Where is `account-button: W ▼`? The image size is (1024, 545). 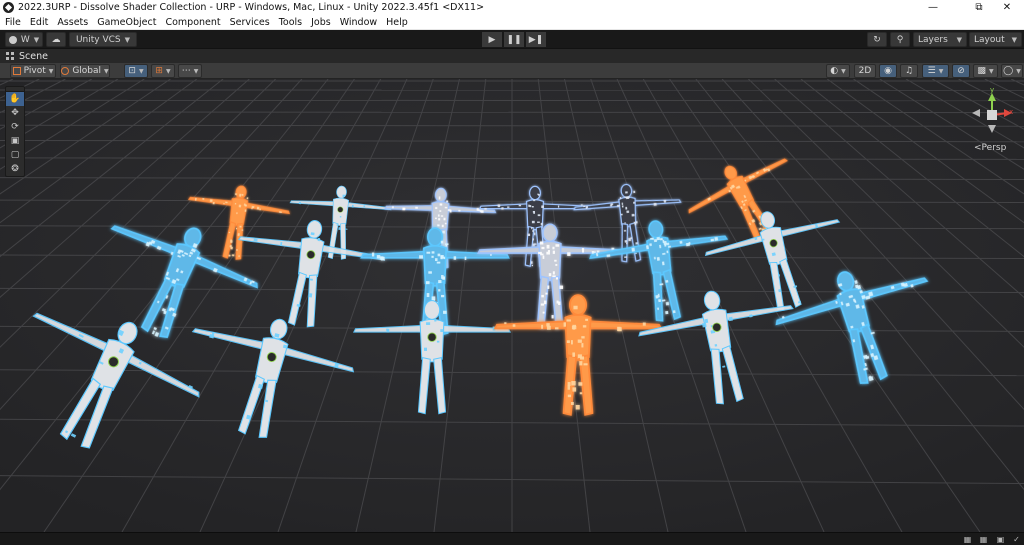
account-button: W ▼ is located at coordinates (24, 39).